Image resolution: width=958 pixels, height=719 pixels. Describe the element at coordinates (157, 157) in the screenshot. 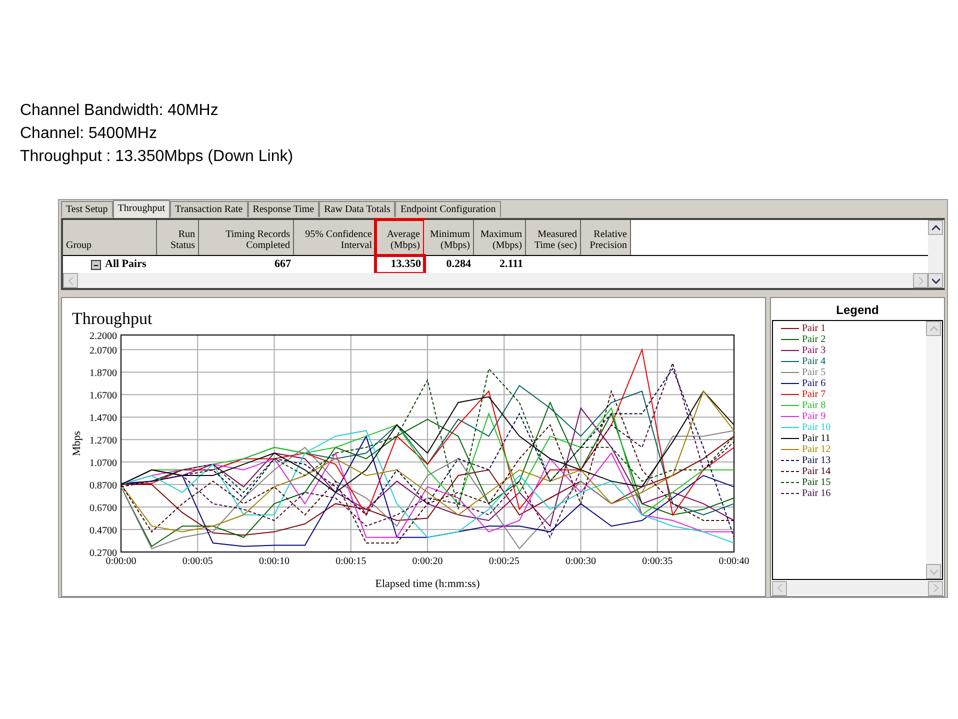

I see `slide-text-line: Throughput : 13.350Mbps (Down Link)` at that location.